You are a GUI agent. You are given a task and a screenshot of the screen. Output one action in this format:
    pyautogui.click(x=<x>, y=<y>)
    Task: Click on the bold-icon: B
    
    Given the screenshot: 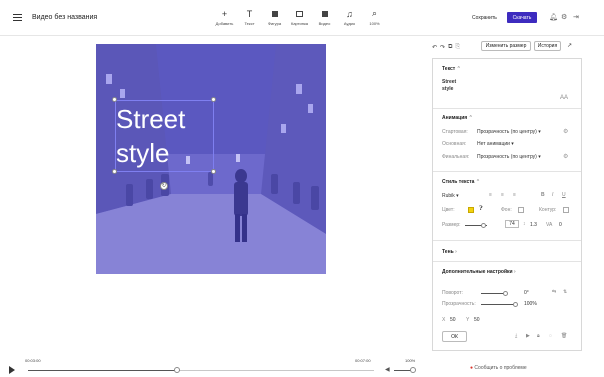 What is the action you would take?
    pyautogui.click(x=543, y=195)
    